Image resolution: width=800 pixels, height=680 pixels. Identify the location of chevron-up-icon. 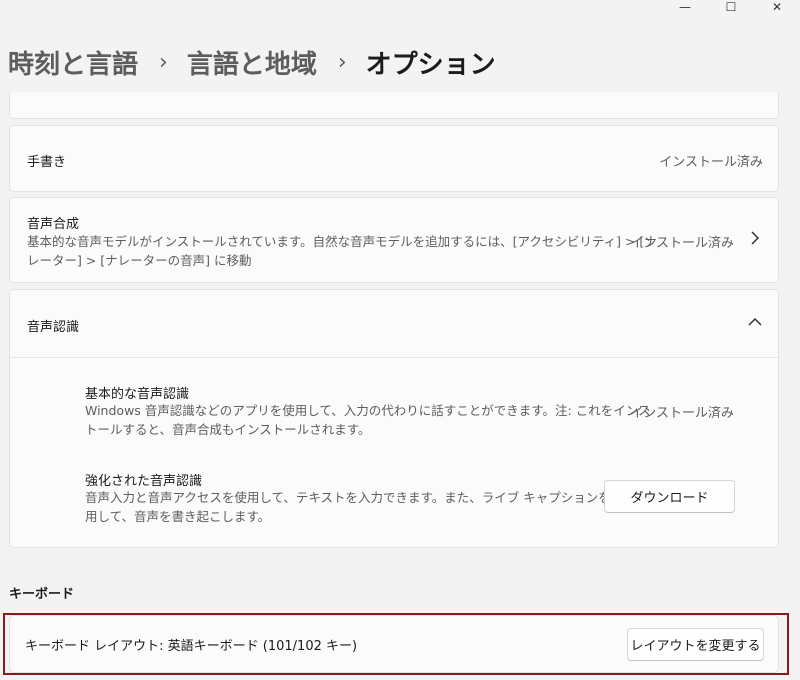
(755, 323).